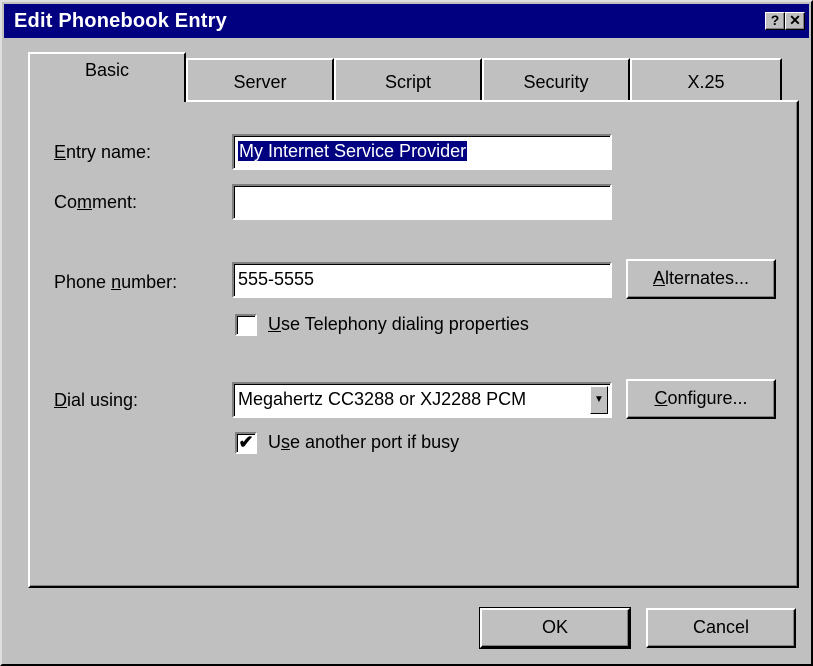 The width and height of the screenshot is (813, 666). I want to click on tab-x25-label: X.25, so click(706, 82).